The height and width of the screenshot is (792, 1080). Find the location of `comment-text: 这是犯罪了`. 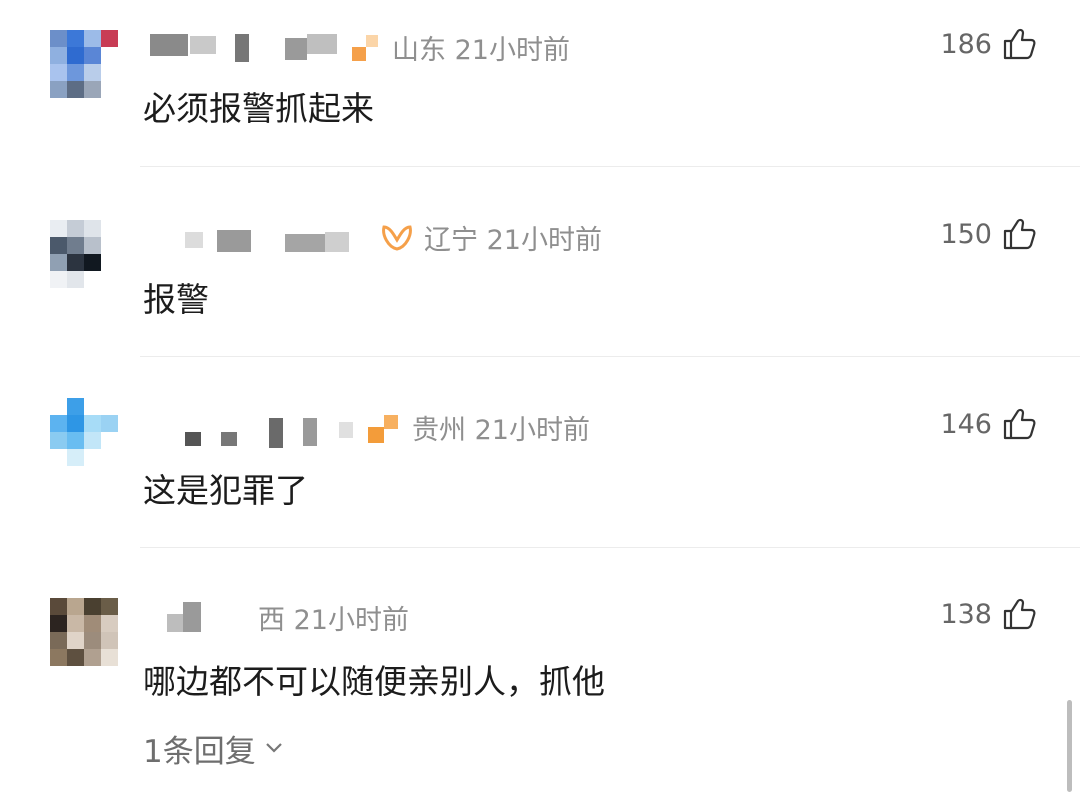

comment-text: 这是犯罪了 is located at coordinates (225, 490).